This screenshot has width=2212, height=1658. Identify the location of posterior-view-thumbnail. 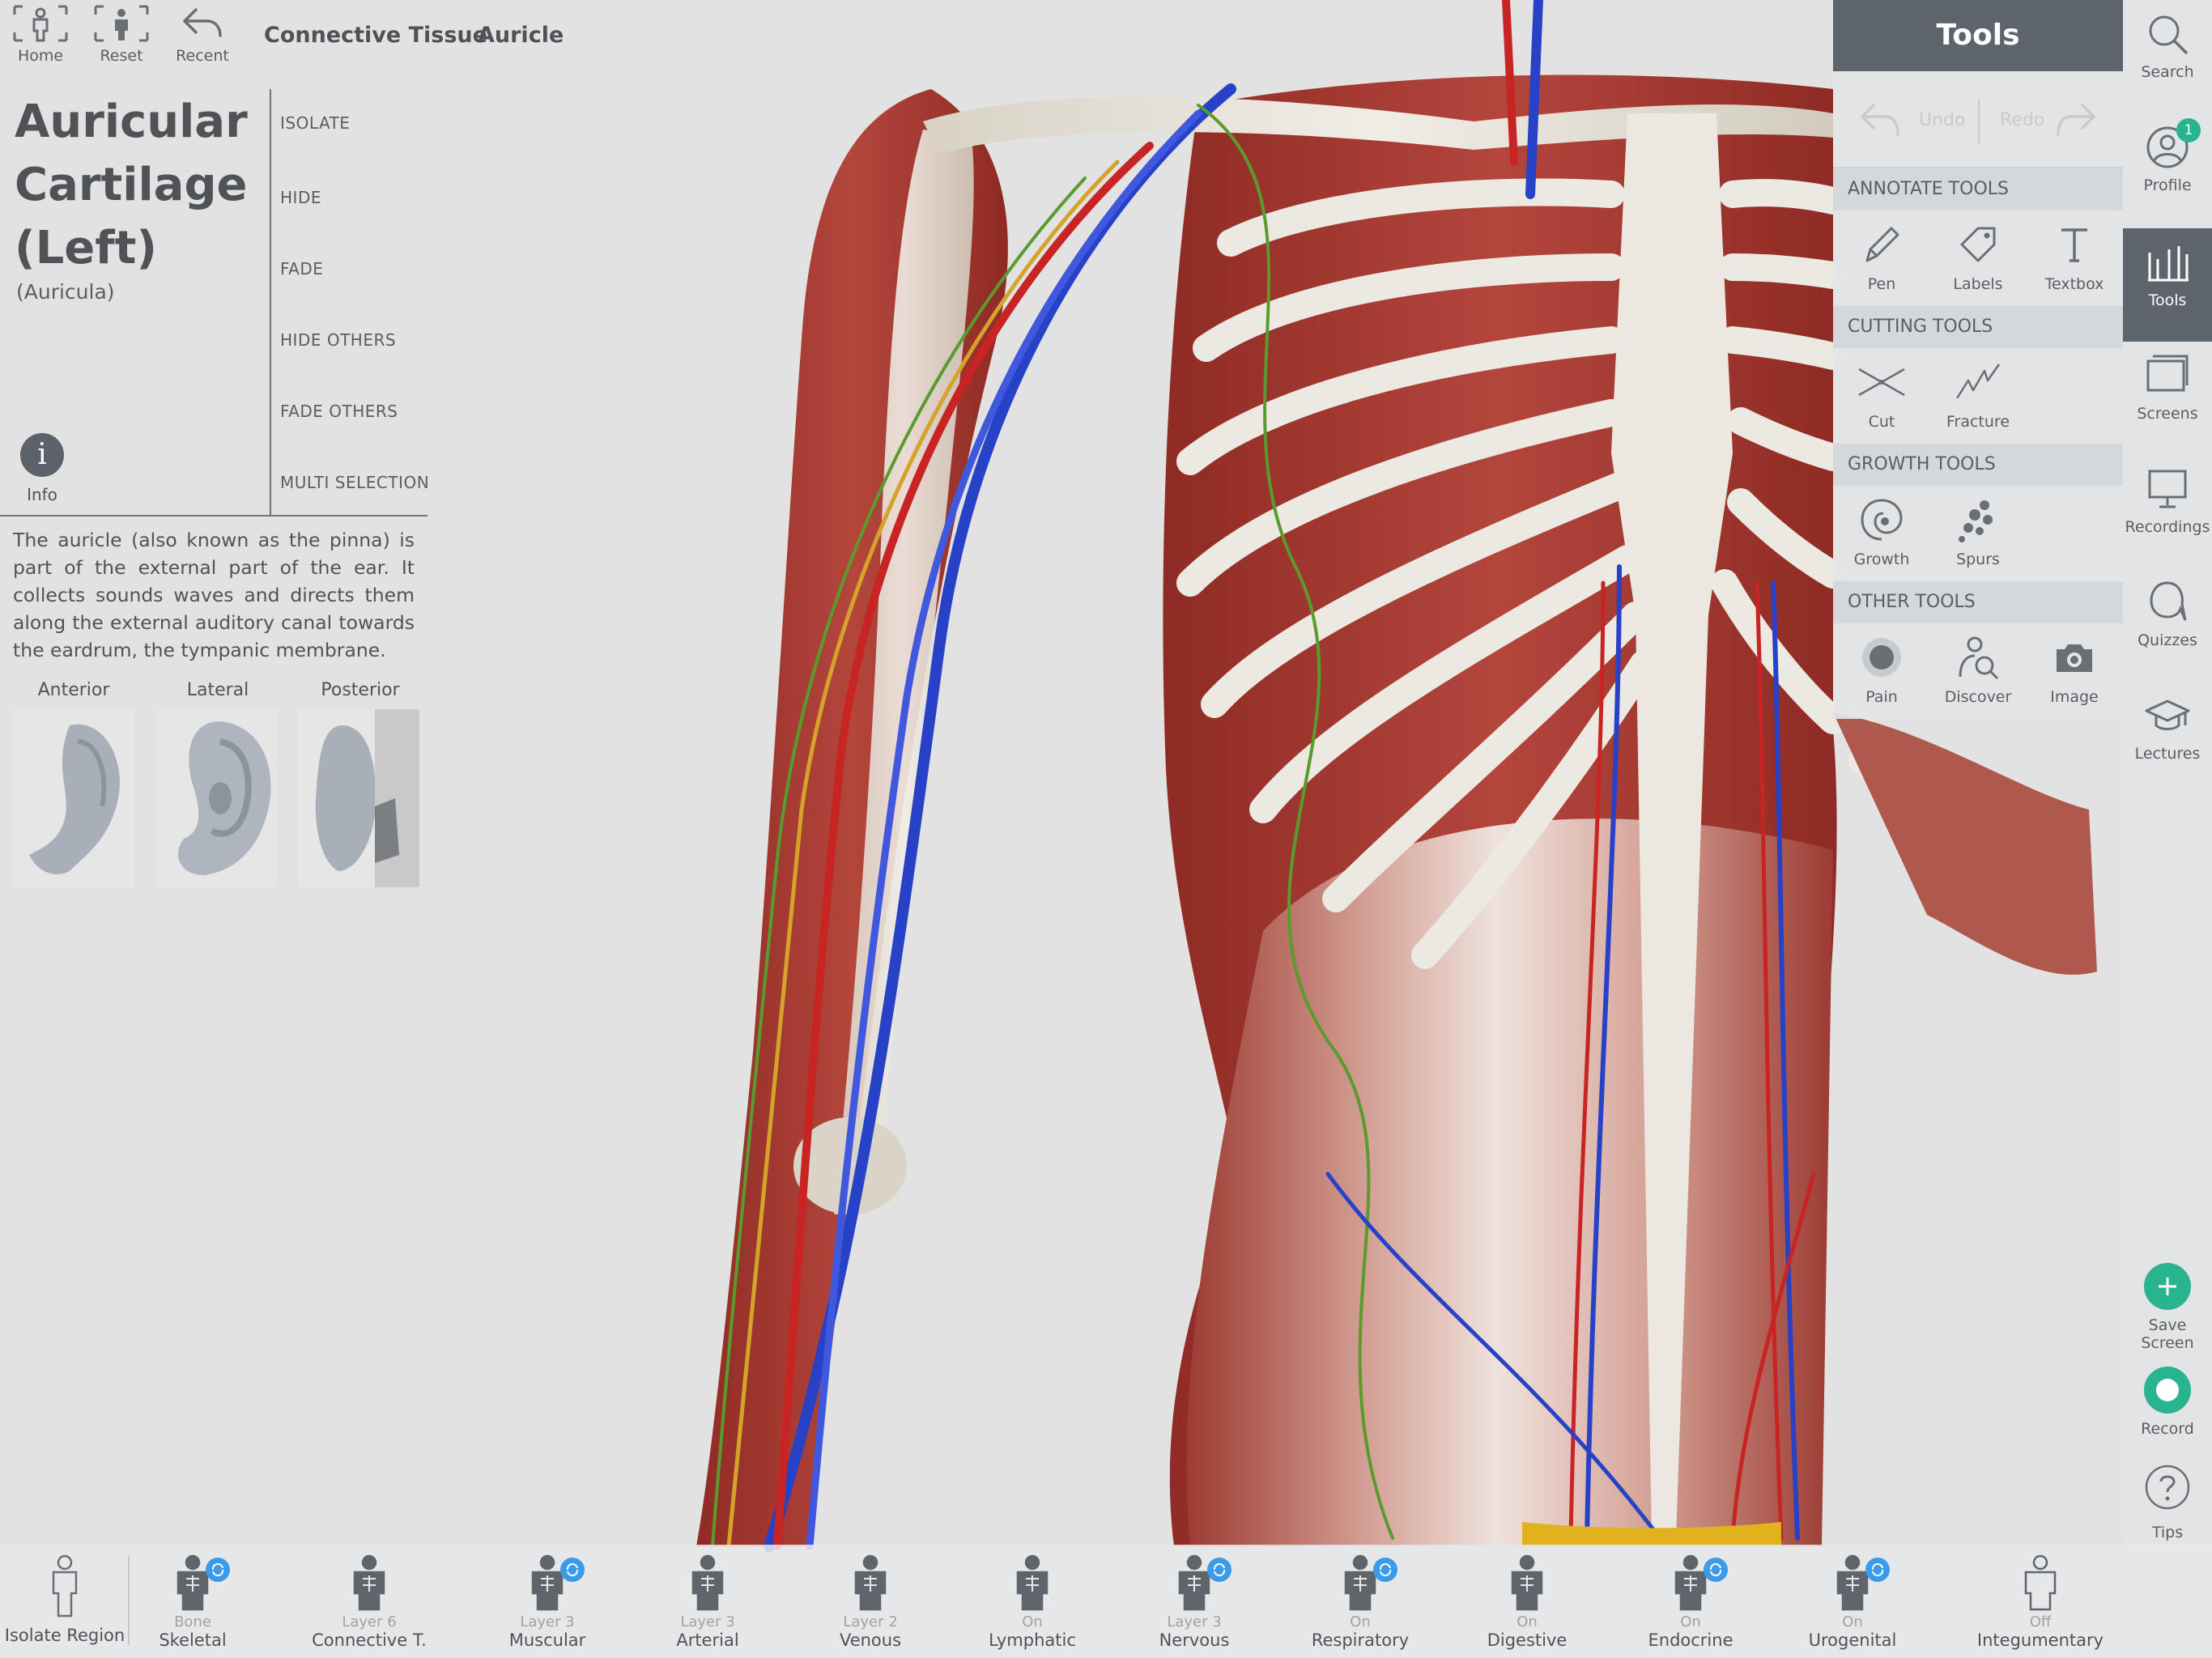
(359, 798).